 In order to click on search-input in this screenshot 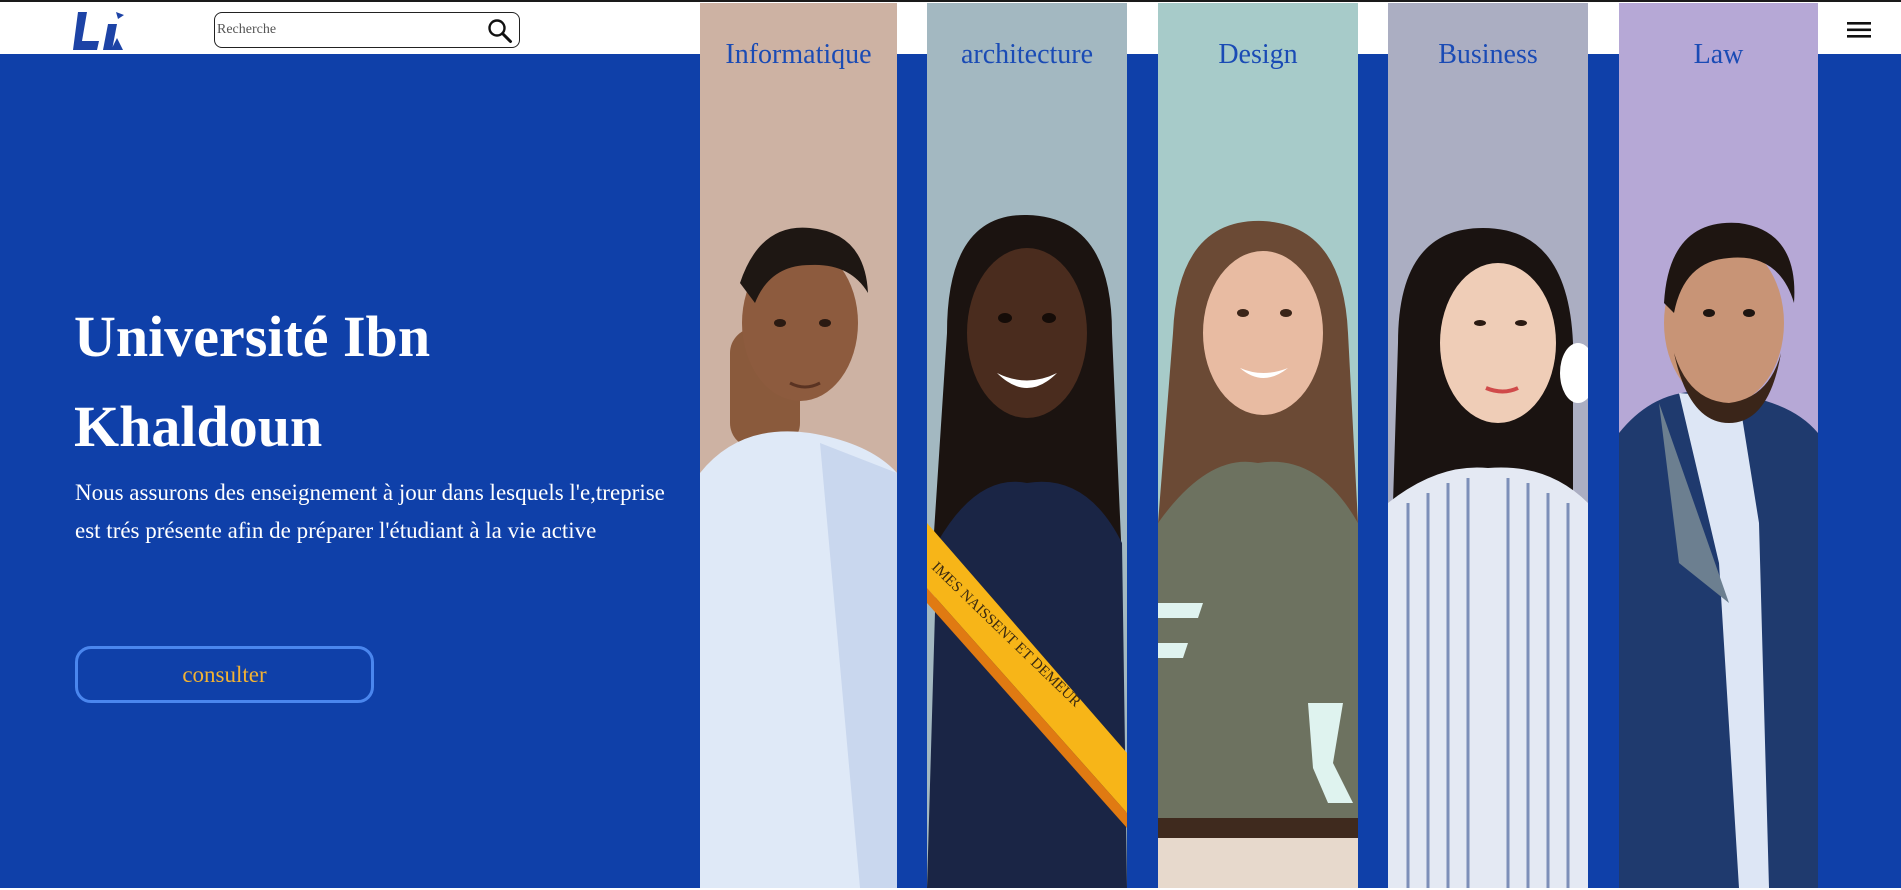, I will do `click(347, 30)`.